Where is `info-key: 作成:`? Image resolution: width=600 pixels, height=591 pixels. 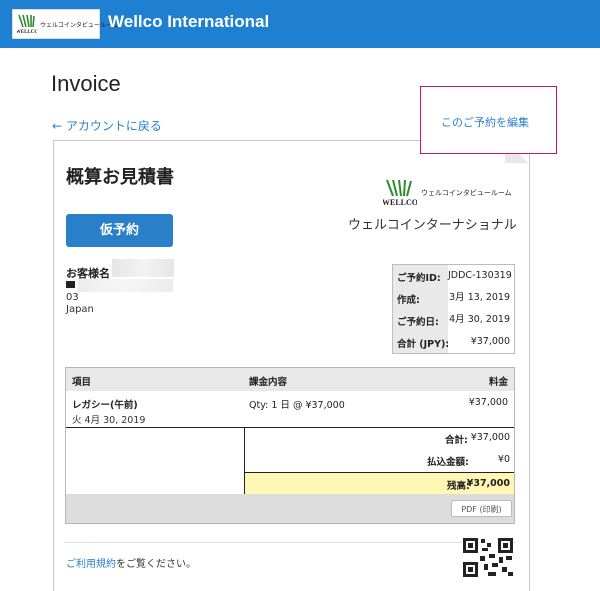 info-key: 作成: is located at coordinates (408, 300).